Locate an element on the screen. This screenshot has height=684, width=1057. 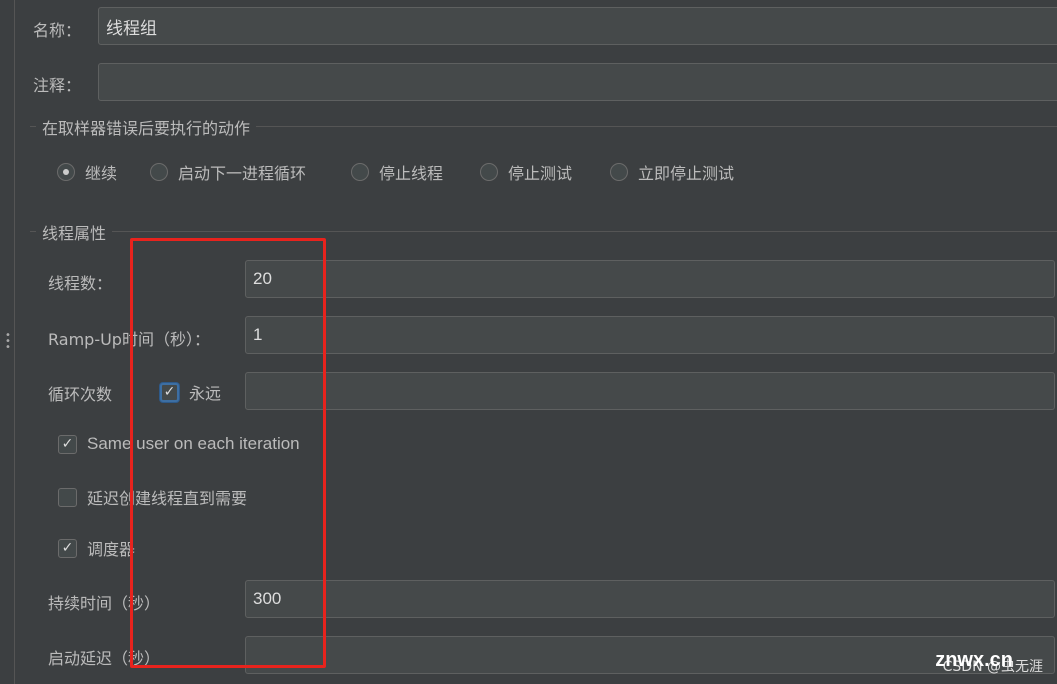
unchecked-box-icon is located at coordinates (67, 497).